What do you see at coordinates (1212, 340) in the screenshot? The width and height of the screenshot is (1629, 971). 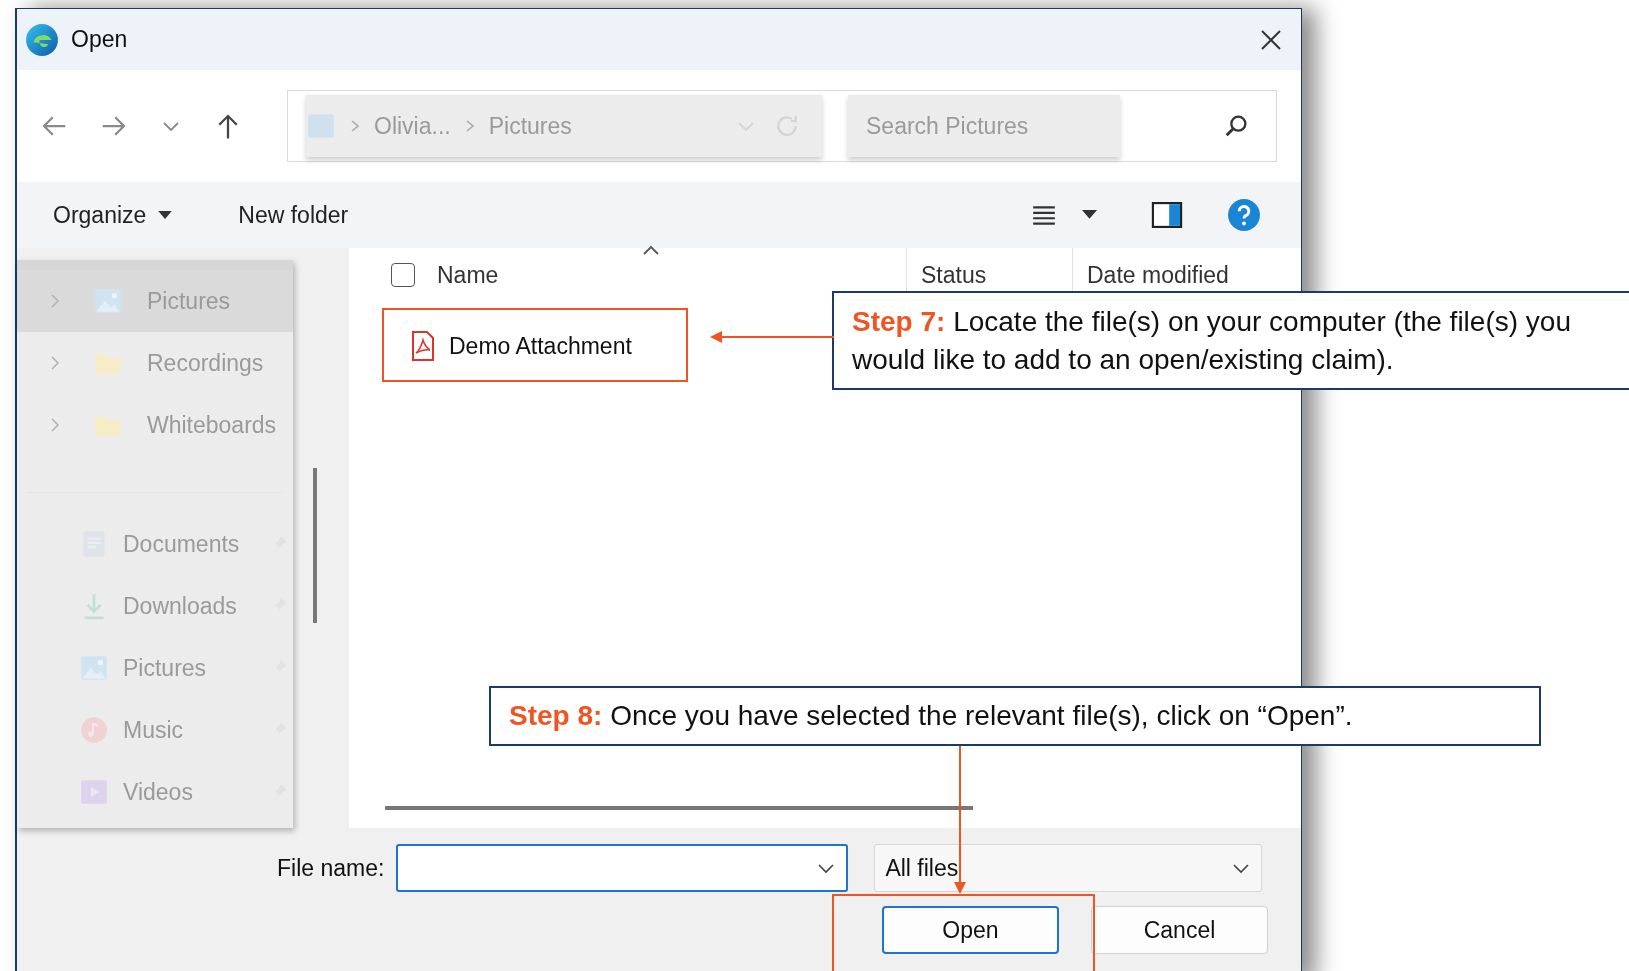 I see `callout-text: Step 7: Locate the file(s) on your computer (the file(s) you would like to add to an open/existing claim).` at bounding box center [1212, 340].